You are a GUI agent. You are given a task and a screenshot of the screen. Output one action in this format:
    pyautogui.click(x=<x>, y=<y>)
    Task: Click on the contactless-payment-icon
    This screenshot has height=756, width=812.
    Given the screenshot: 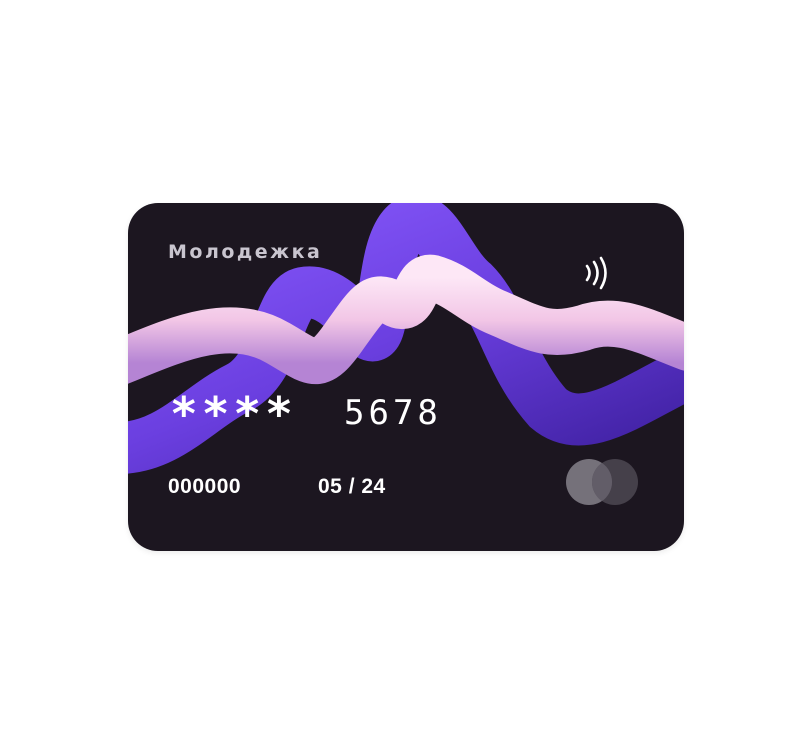 What is the action you would take?
    pyautogui.click(x=596, y=273)
    